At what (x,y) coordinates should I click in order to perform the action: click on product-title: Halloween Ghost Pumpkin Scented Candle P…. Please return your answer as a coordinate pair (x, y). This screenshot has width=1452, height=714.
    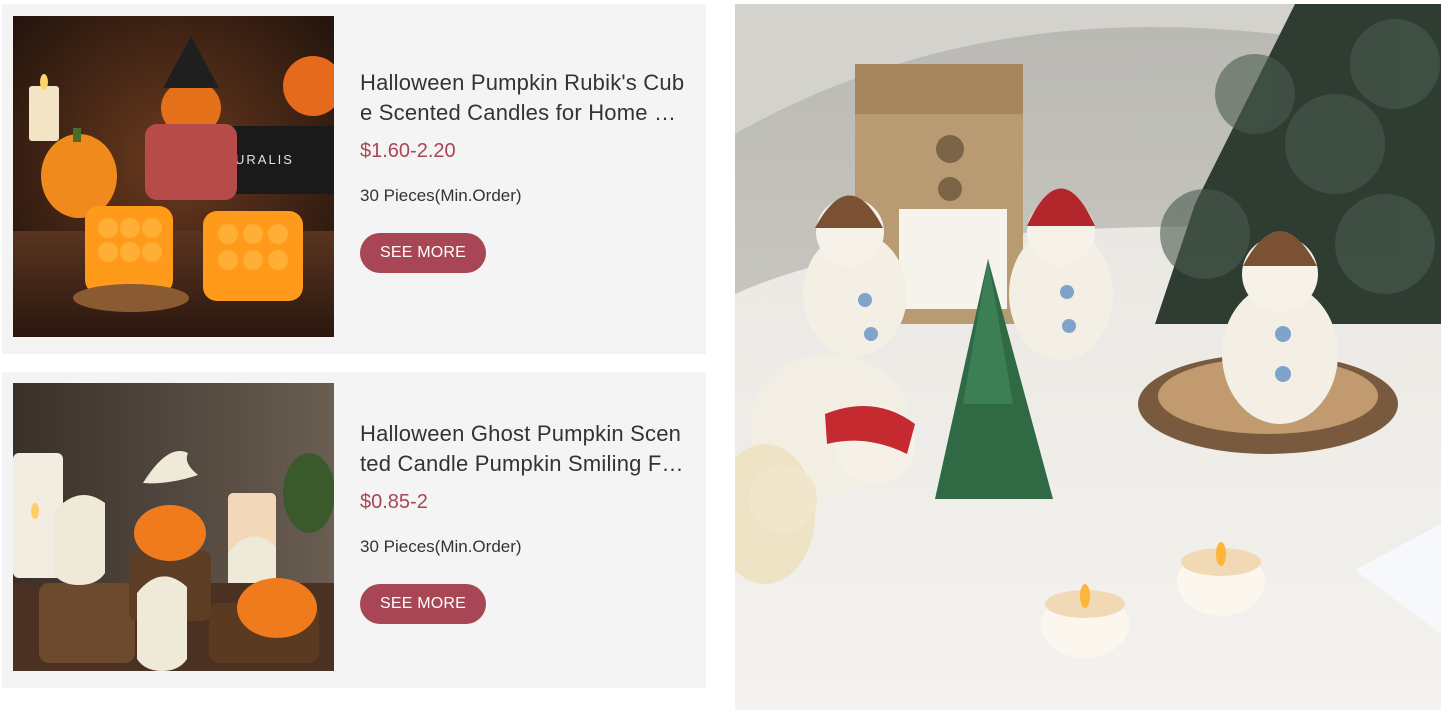
    Looking at the image, I should click on (523, 449).